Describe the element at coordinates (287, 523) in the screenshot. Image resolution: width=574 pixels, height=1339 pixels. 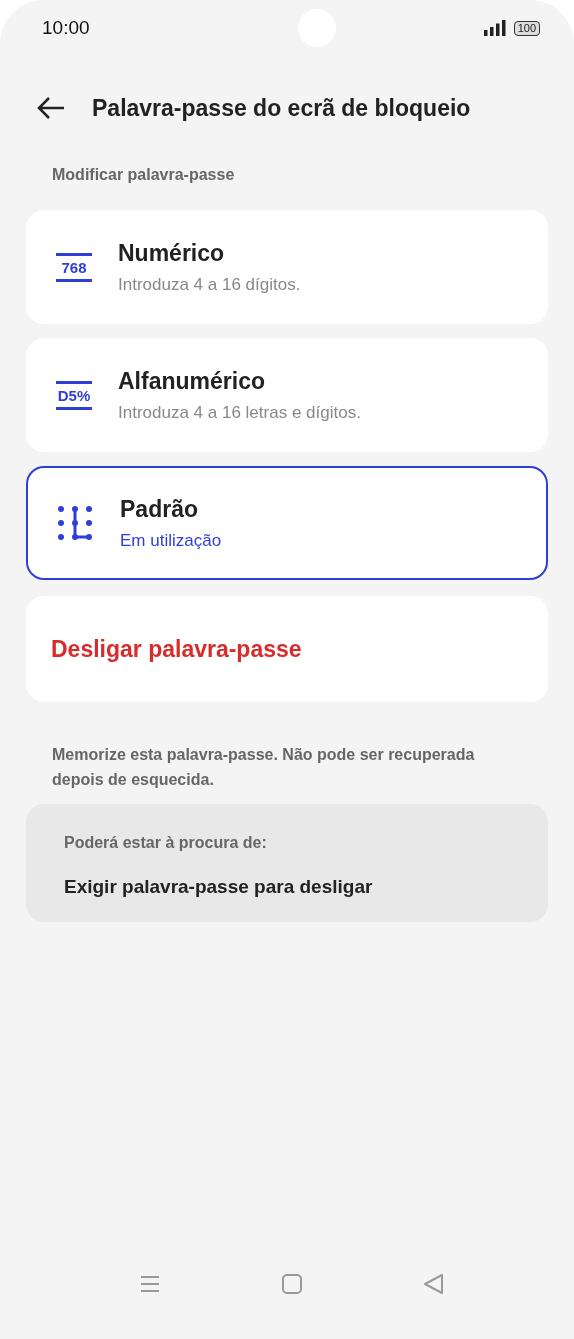
I see `password-option: Padrão Em utilização` at that location.